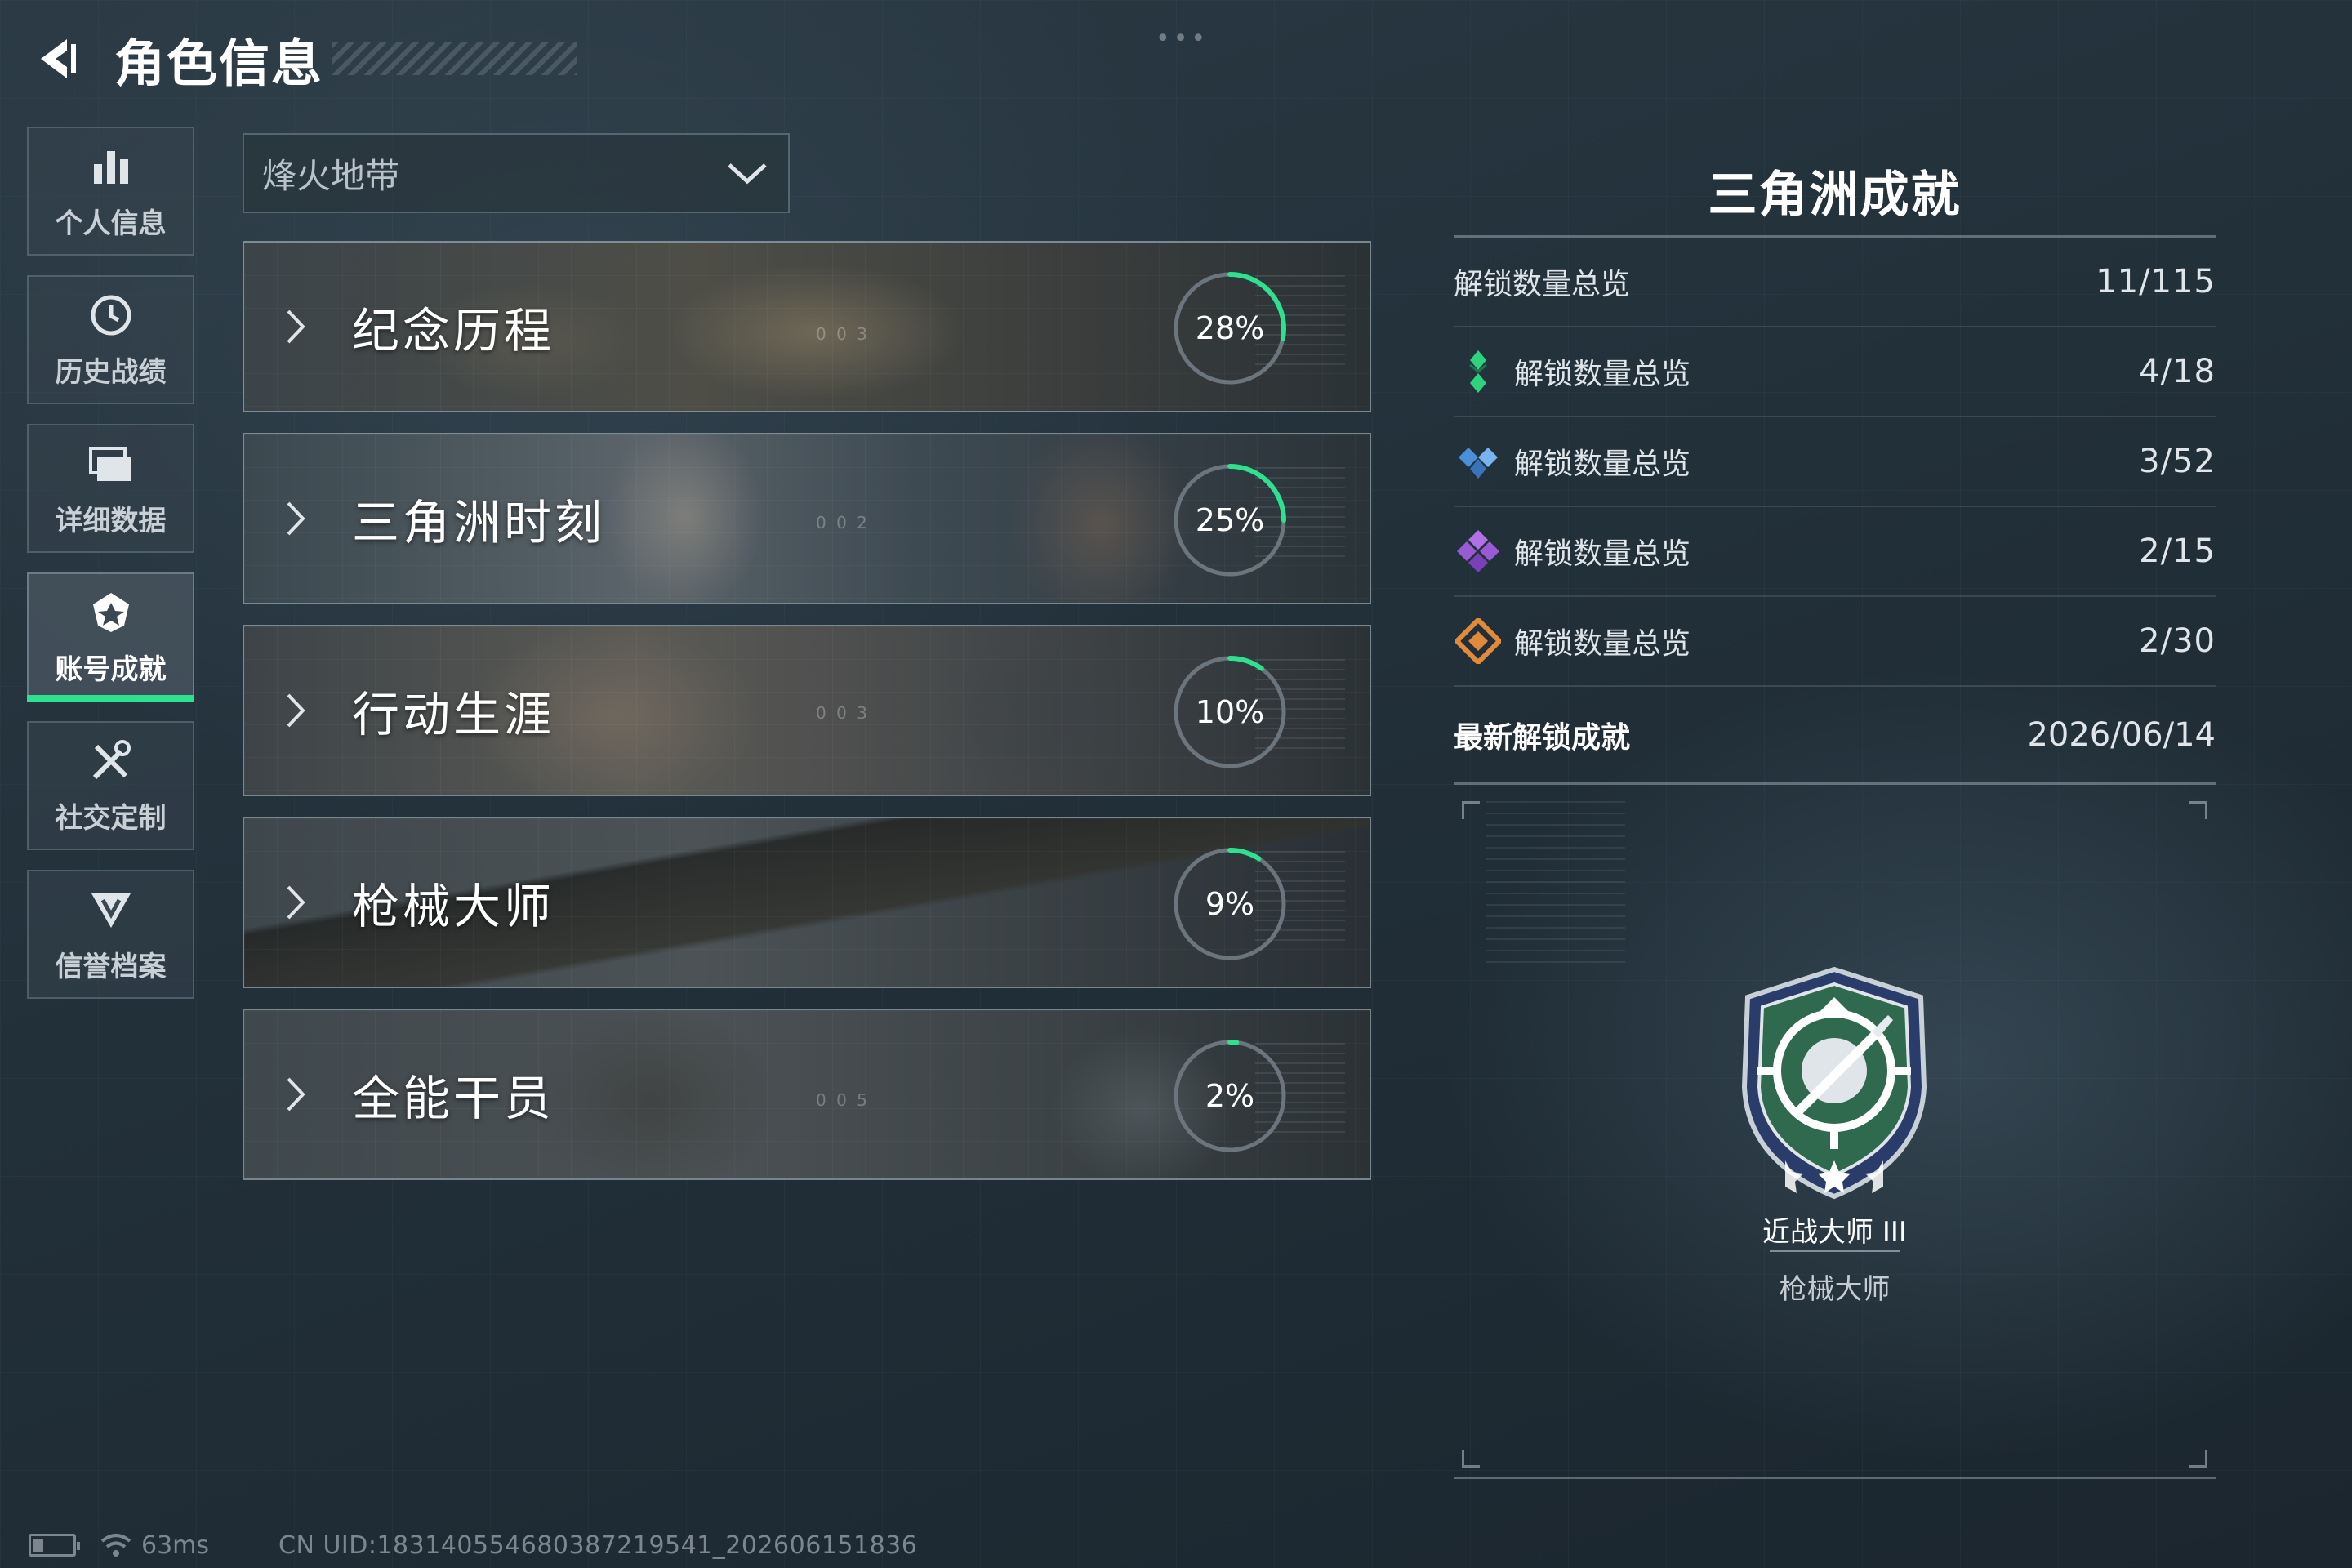 The width and height of the screenshot is (2352, 1568). What do you see at coordinates (111, 315) in the screenshot?
I see `clock-icon` at bounding box center [111, 315].